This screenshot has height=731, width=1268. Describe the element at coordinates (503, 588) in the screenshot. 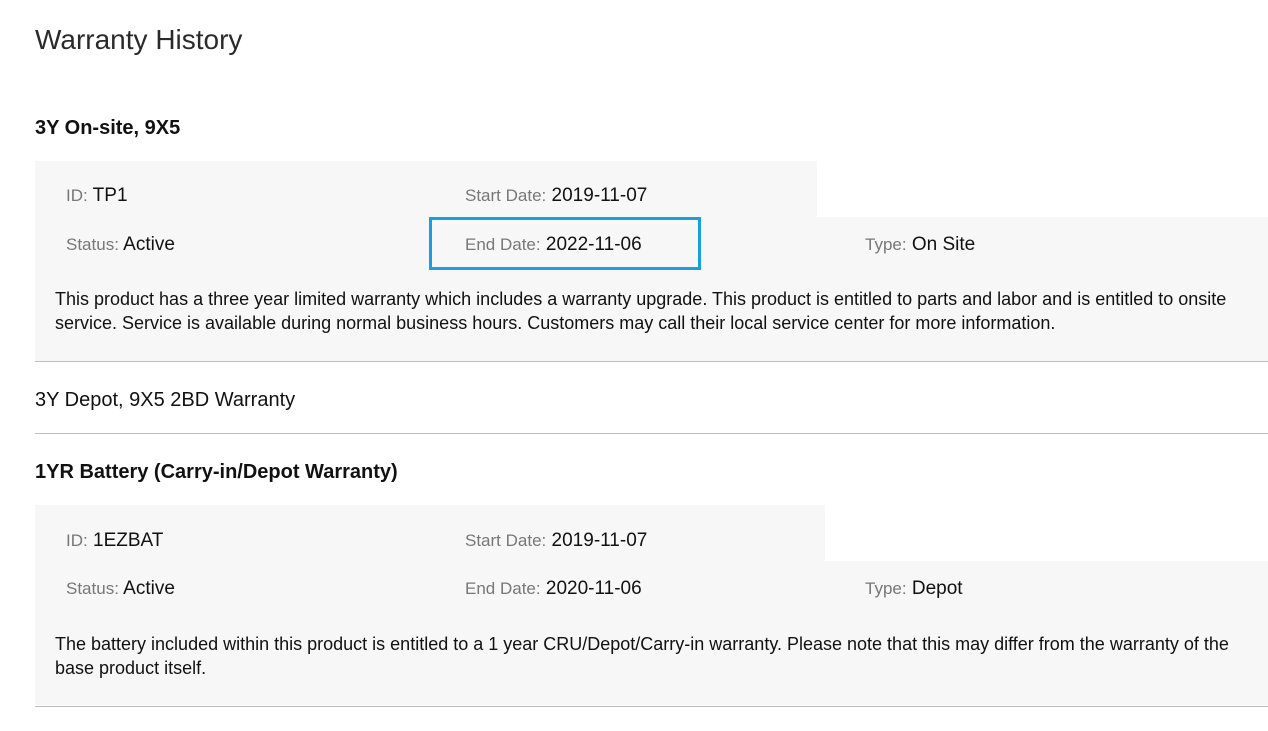

I see `end-date-label: End Date:` at that location.